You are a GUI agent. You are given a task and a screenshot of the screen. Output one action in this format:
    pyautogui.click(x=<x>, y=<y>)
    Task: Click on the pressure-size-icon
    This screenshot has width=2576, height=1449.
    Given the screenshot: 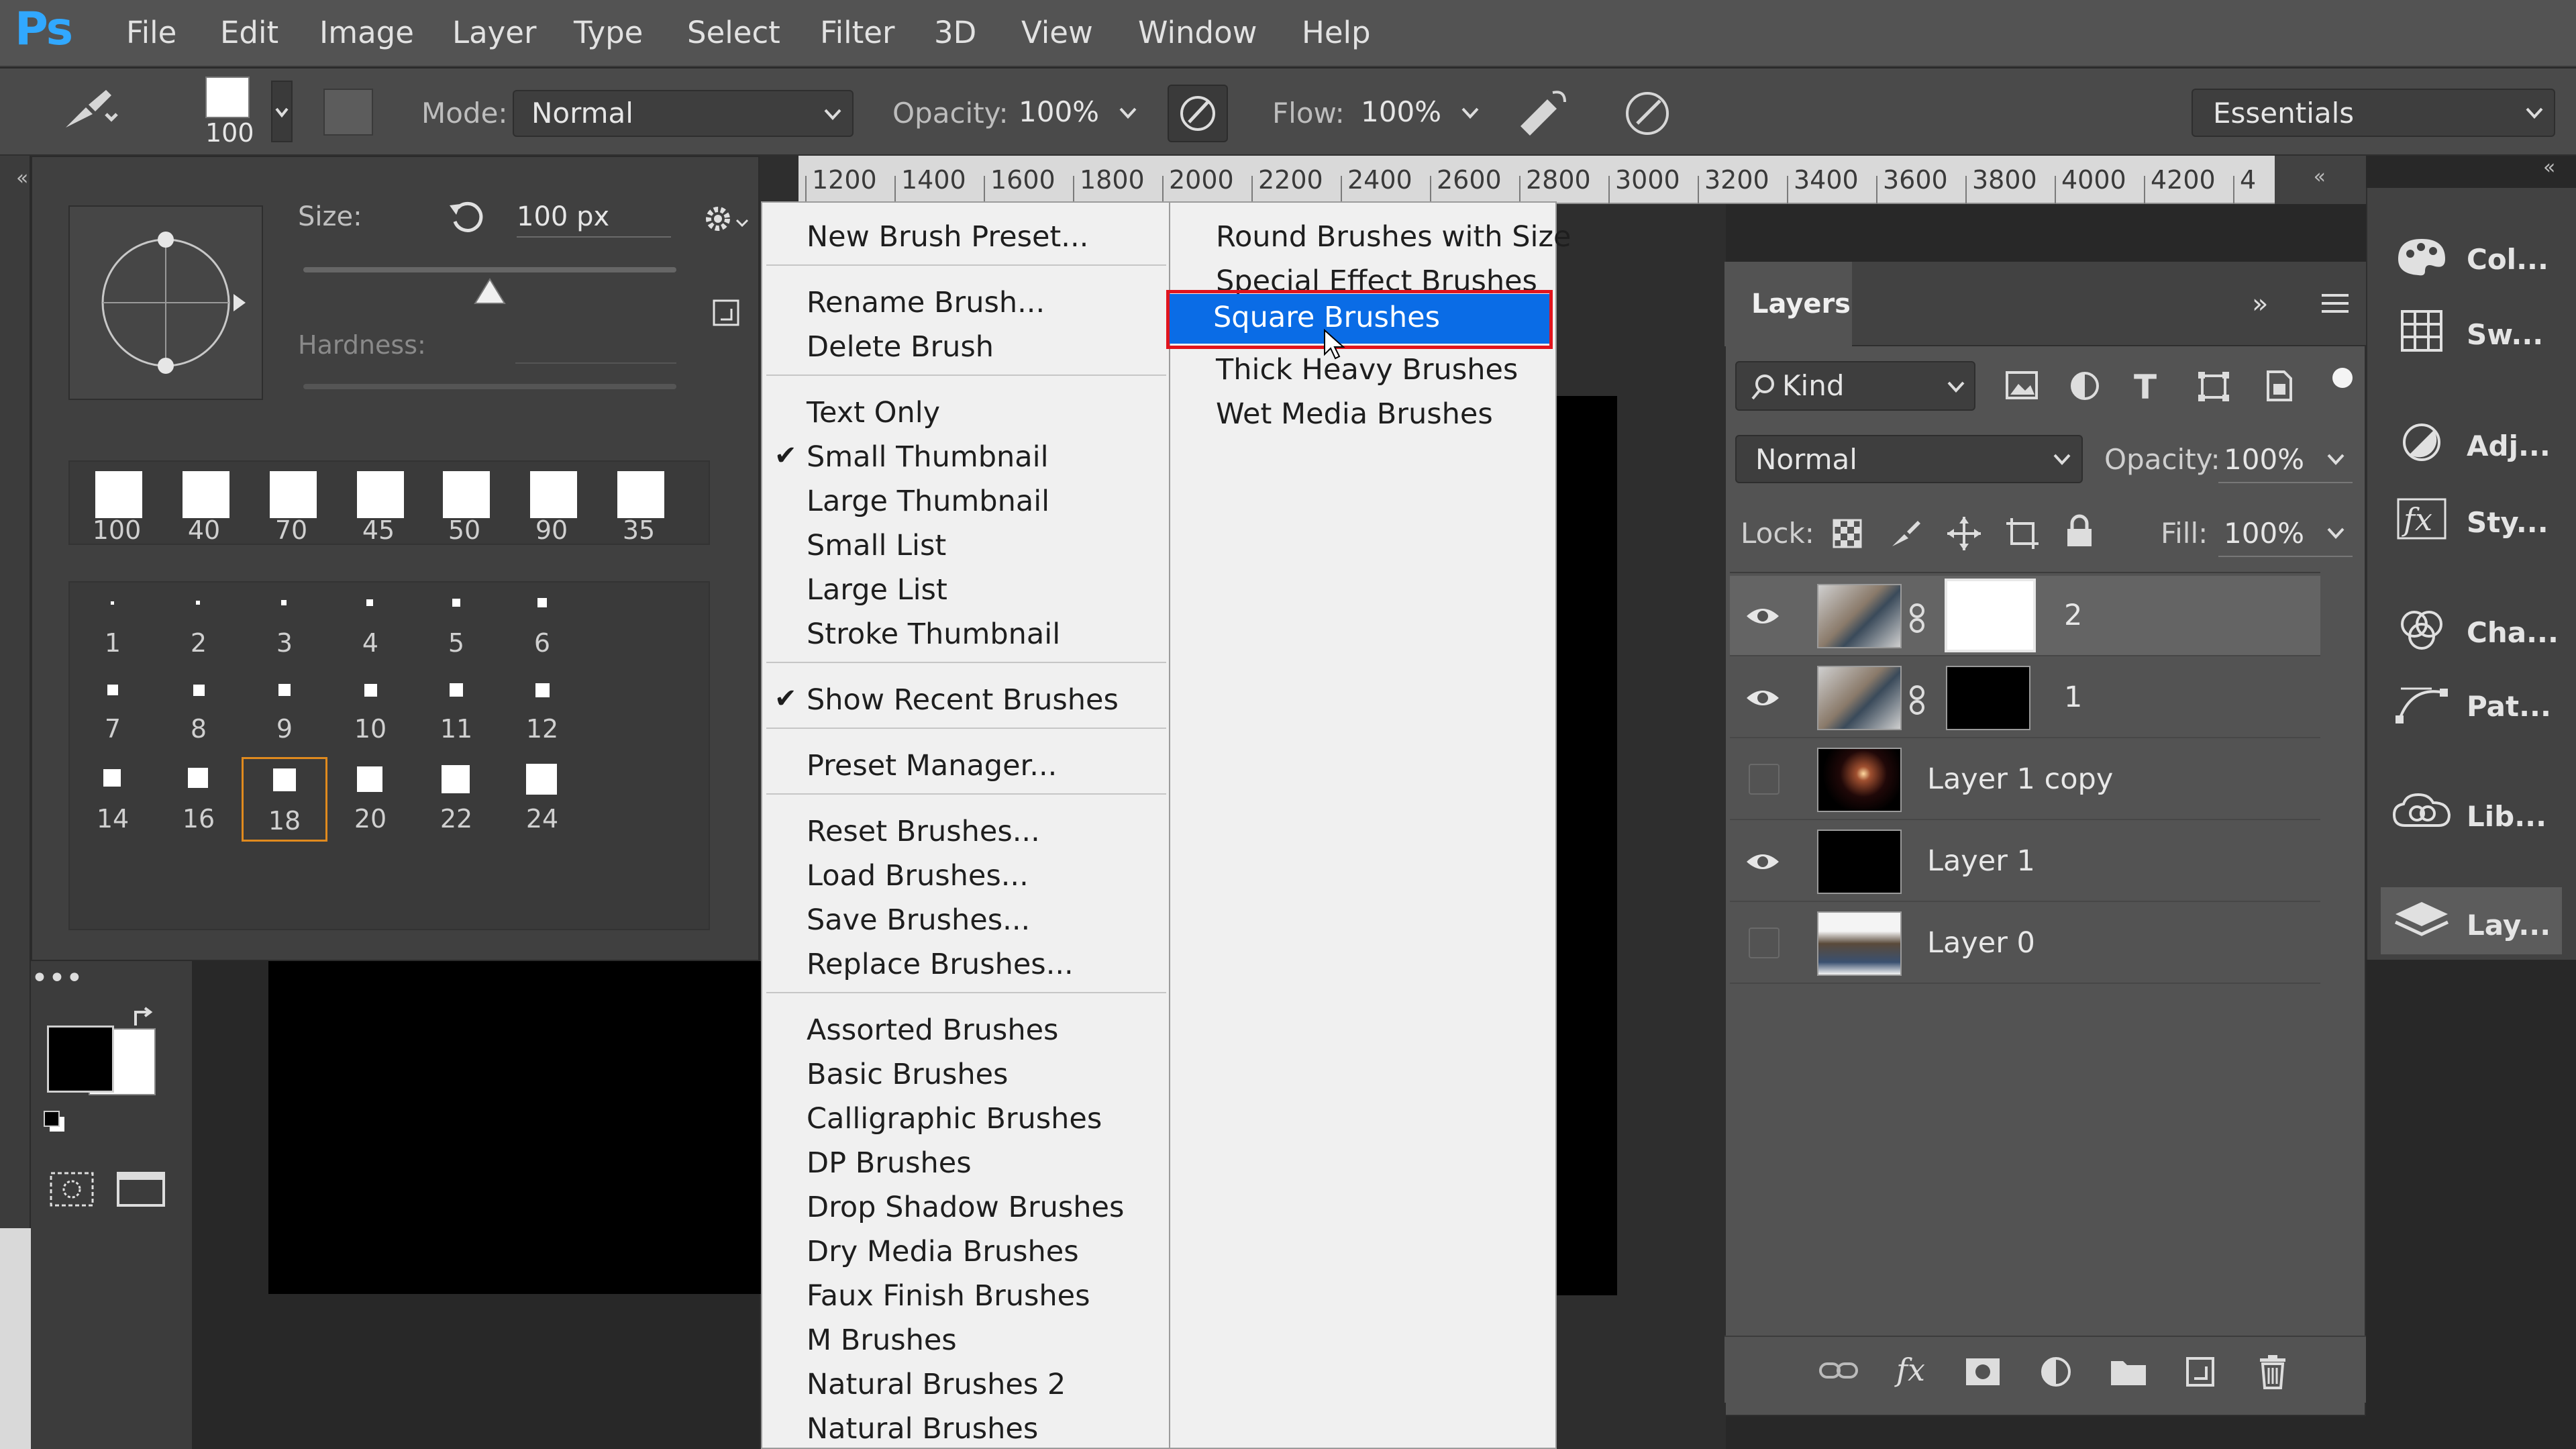 What is the action you would take?
    pyautogui.click(x=1647, y=113)
    